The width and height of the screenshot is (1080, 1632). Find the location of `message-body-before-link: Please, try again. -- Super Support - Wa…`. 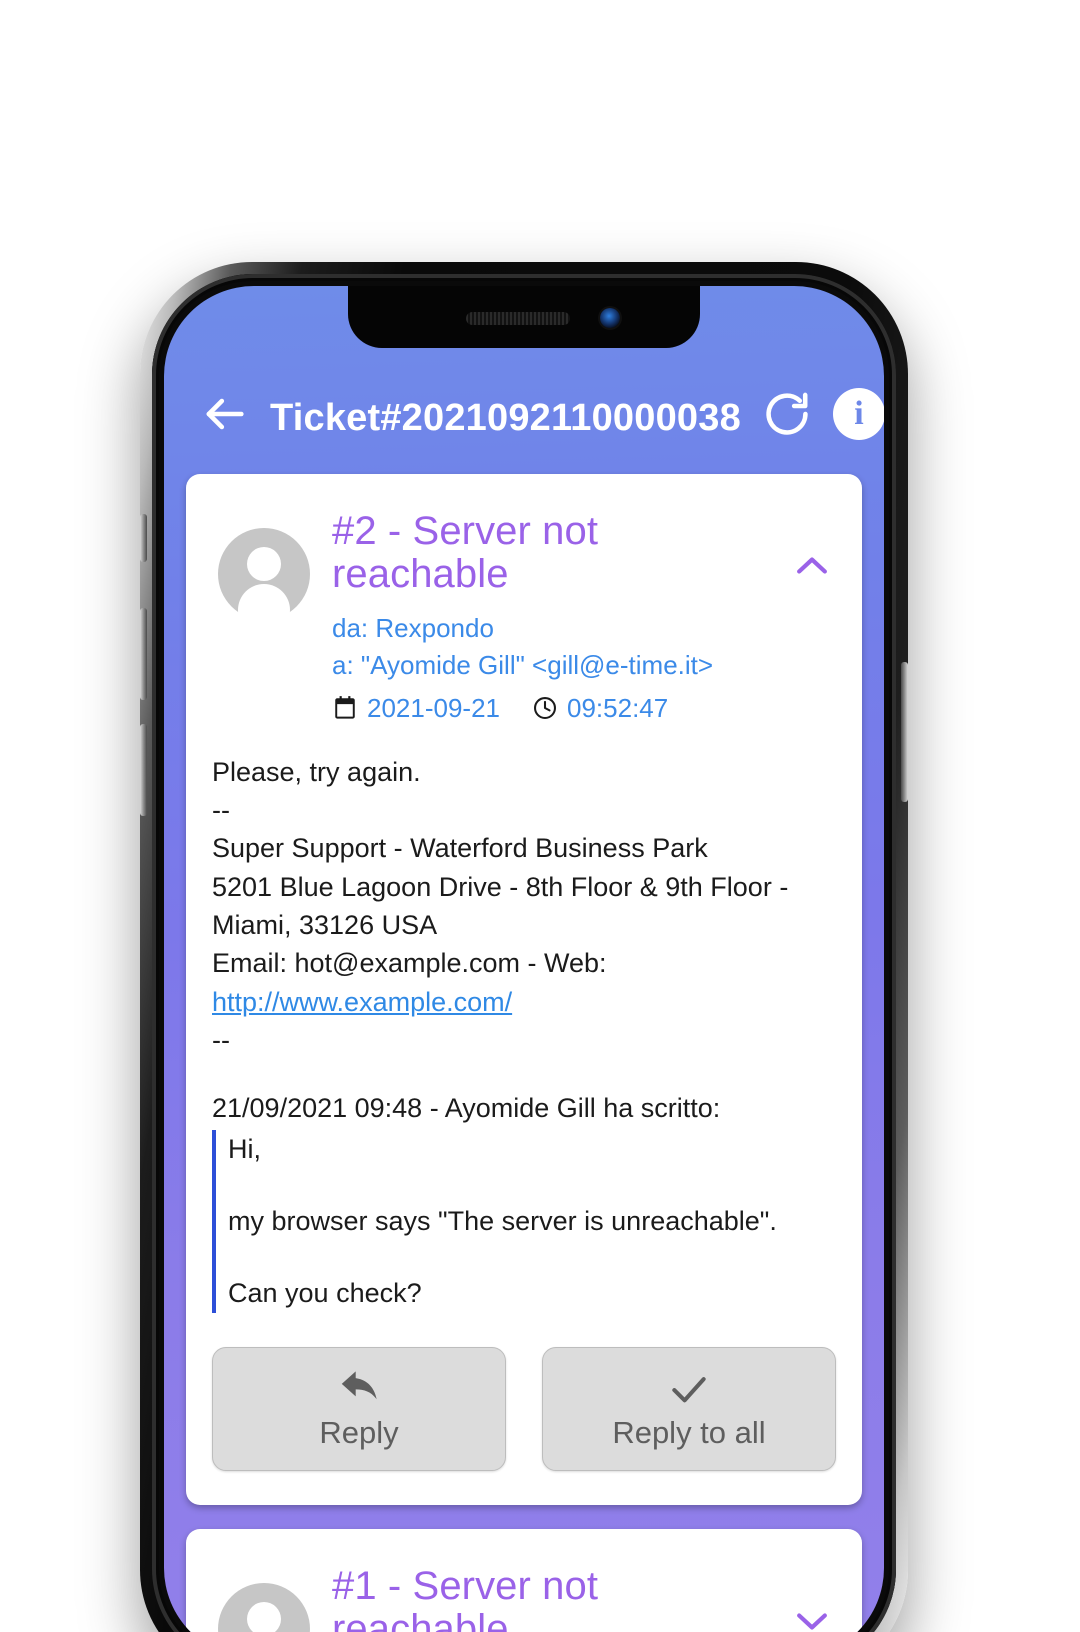

message-body-before-link: Please, try again. -- Super Support - Wa… is located at coordinates (500, 867).